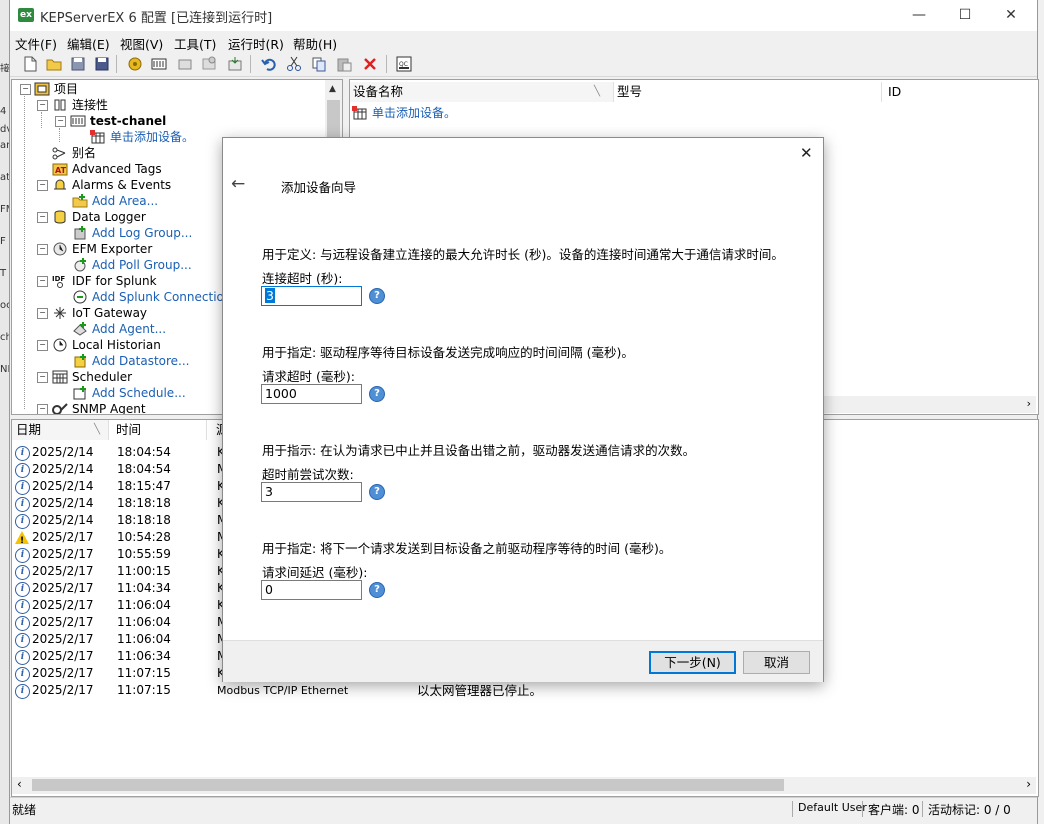 Image resolution: width=1044 pixels, height=824 pixels. Describe the element at coordinates (99, 407) in the screenshot. I see `tree-item-snmp-agent: SNMP Agent` at that location.